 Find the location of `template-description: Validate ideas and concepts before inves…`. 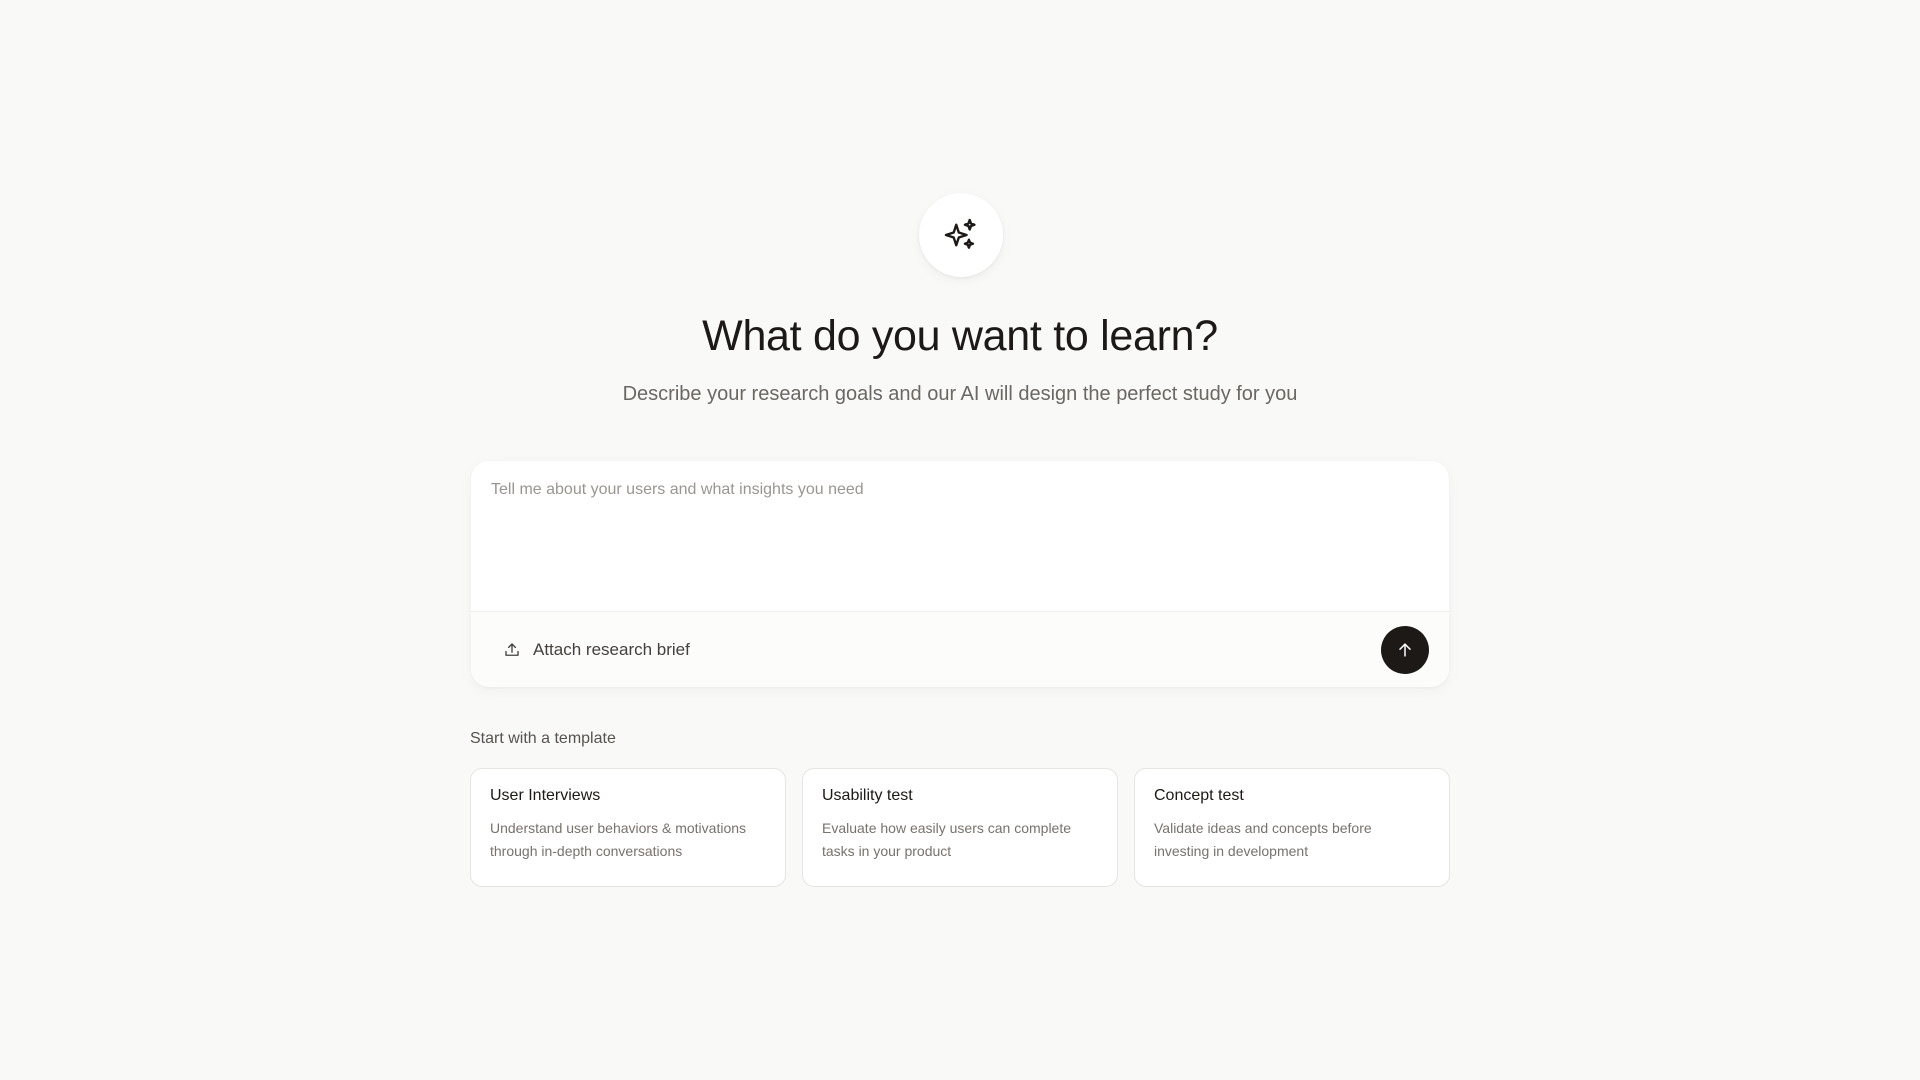

template-description: Validate ideas and concepts before inves… is located at coordinates (1263, 839).